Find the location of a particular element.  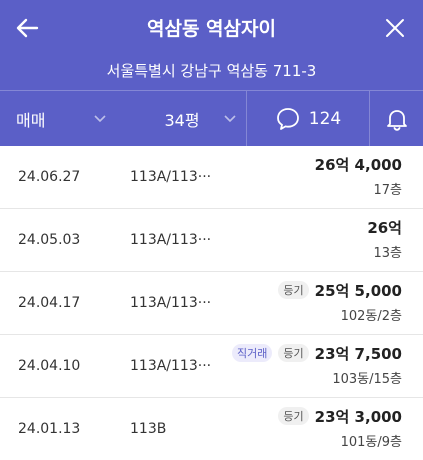

trade-type-select: 매매 is located at coordinates (59, 118).